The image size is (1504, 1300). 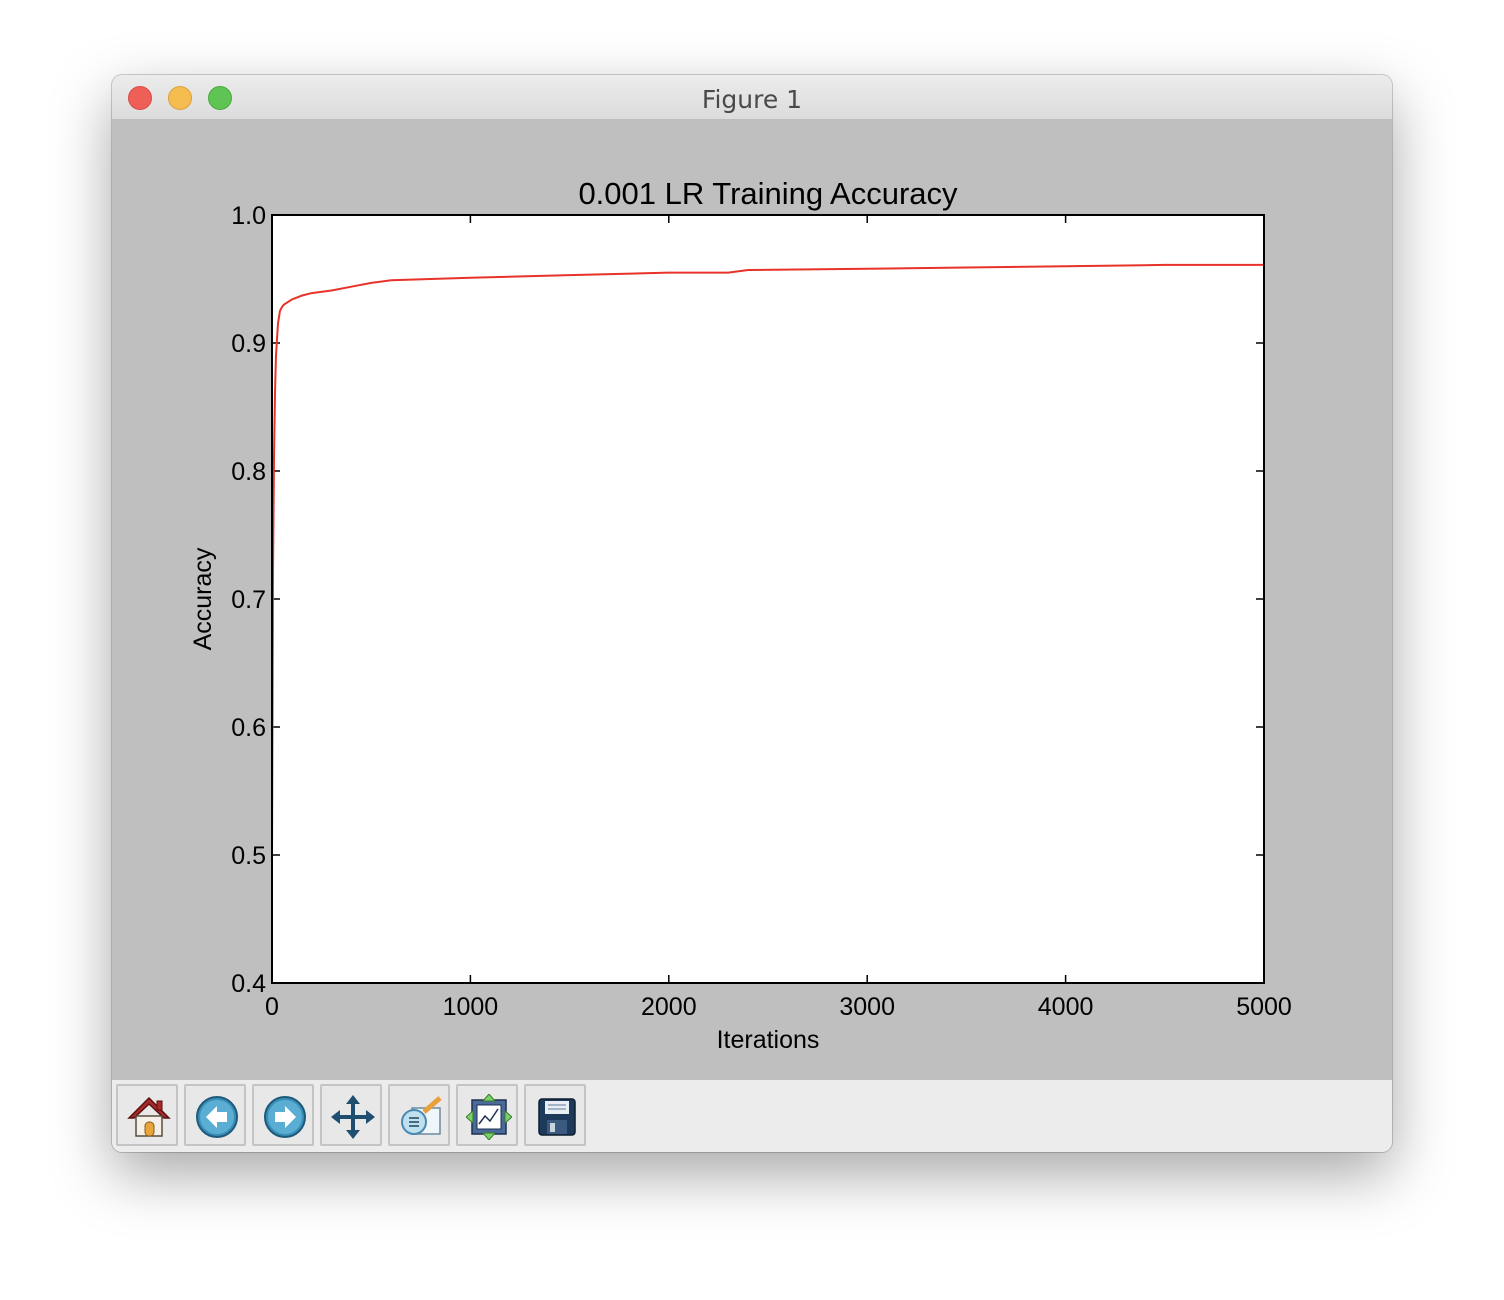 I want to click on y-tick-label: 0.5, so click(x=248, y=856).